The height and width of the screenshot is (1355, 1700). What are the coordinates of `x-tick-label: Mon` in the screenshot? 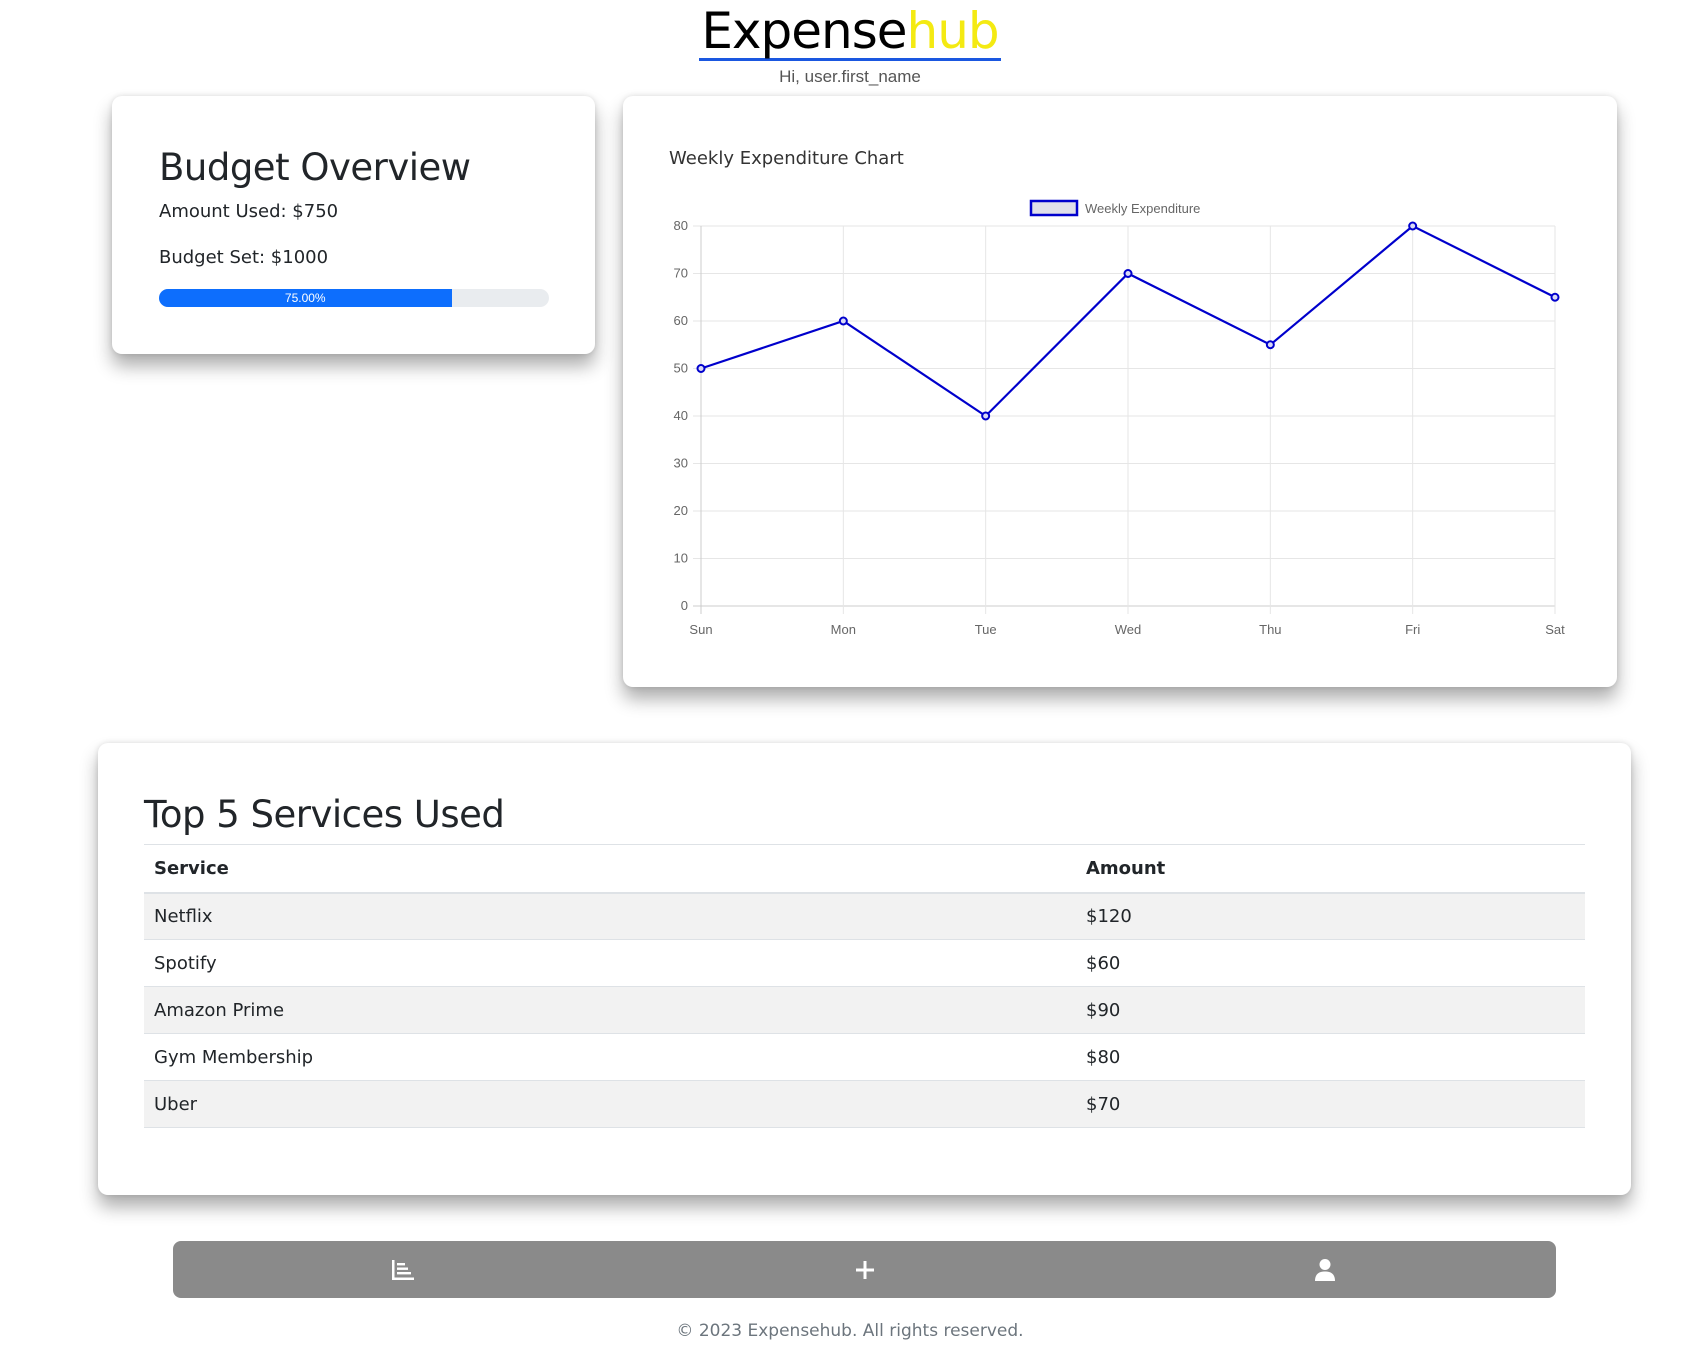 It's located at (843, 629).